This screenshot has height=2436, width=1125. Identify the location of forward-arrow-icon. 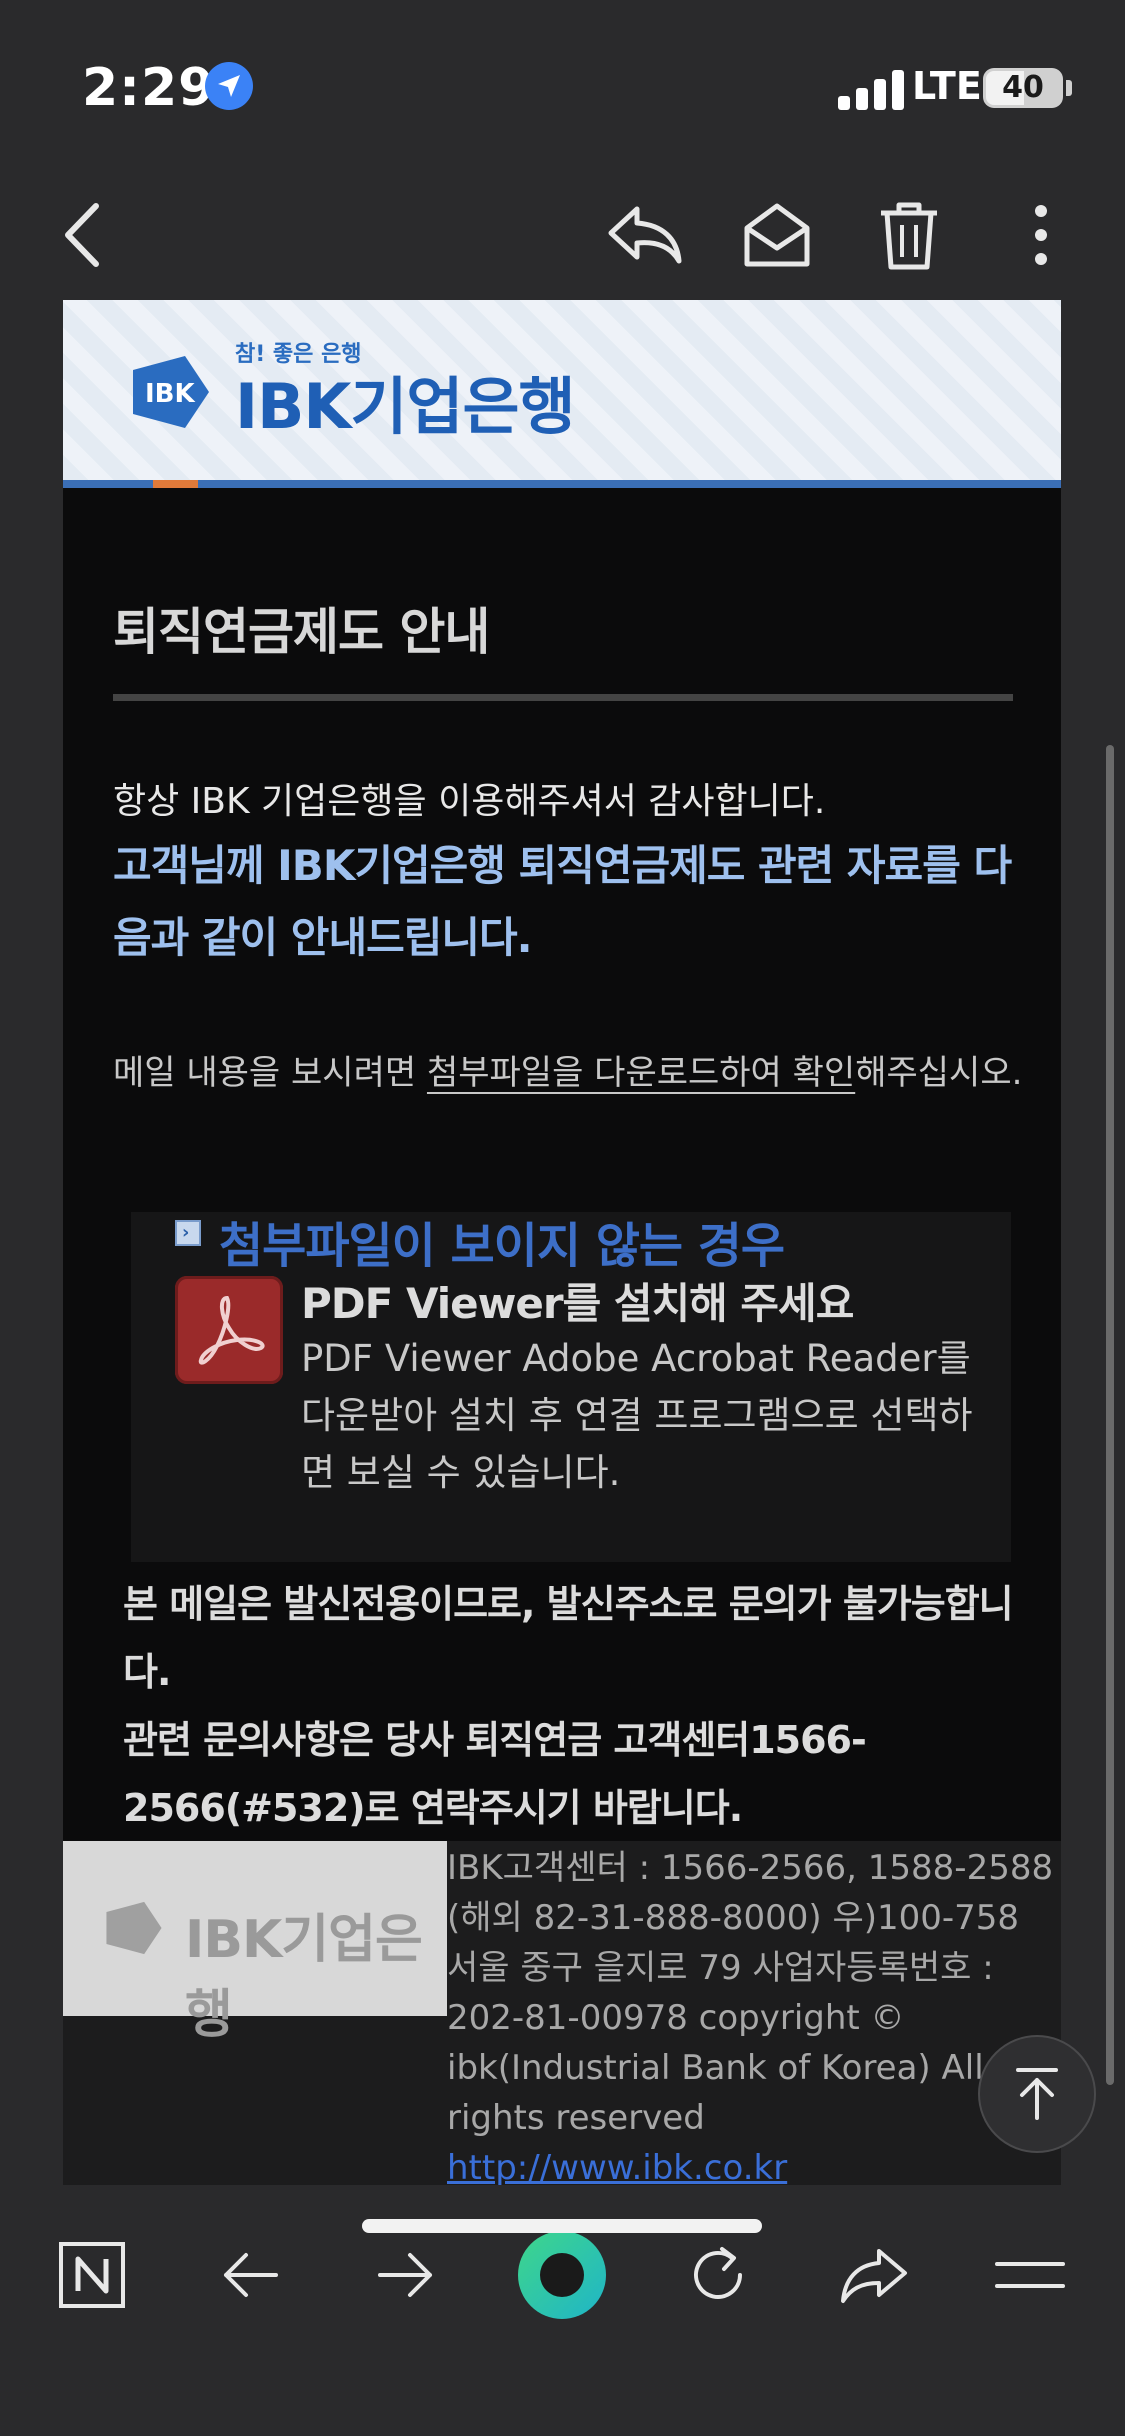
(406, 2275).